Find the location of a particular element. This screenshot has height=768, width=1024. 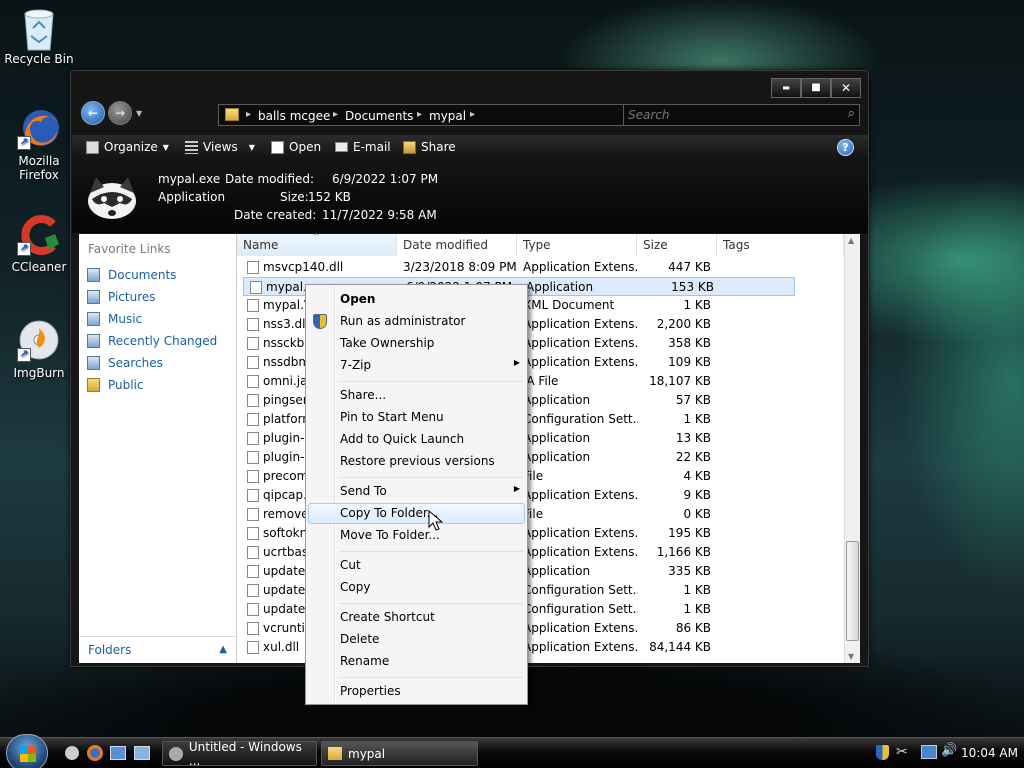

volume-icon: 🔊 is located at coordinates (949, 750).